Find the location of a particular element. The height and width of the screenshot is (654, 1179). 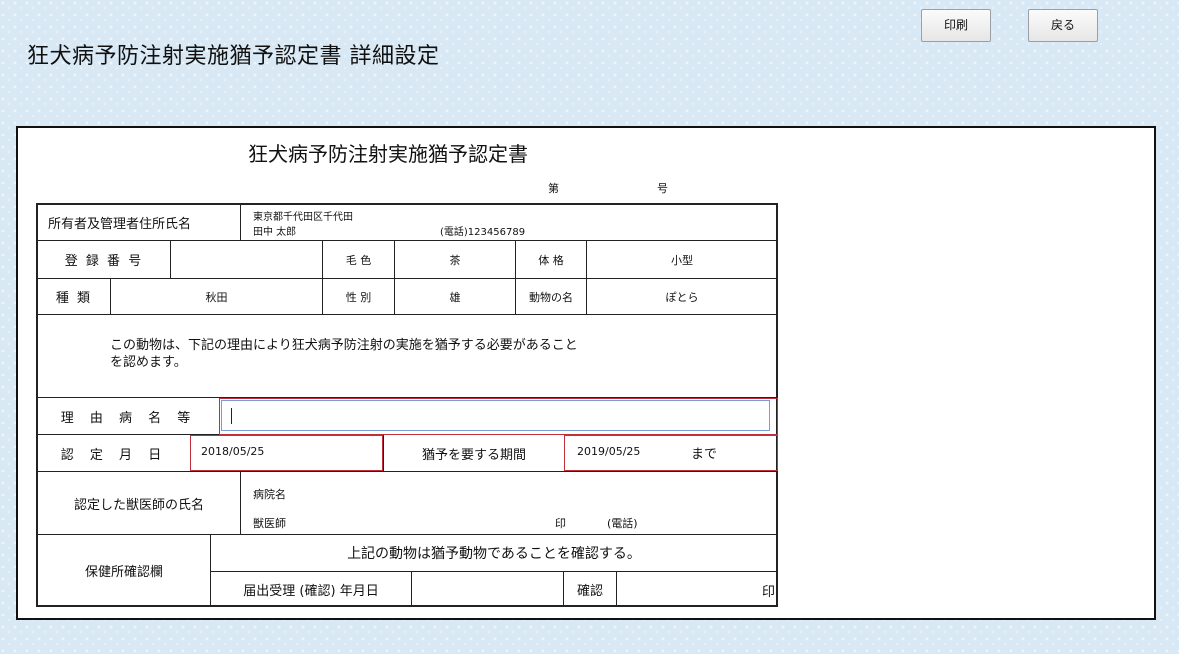

health-center-label: 保健所確認欄 is located at coordinates (123, 572).